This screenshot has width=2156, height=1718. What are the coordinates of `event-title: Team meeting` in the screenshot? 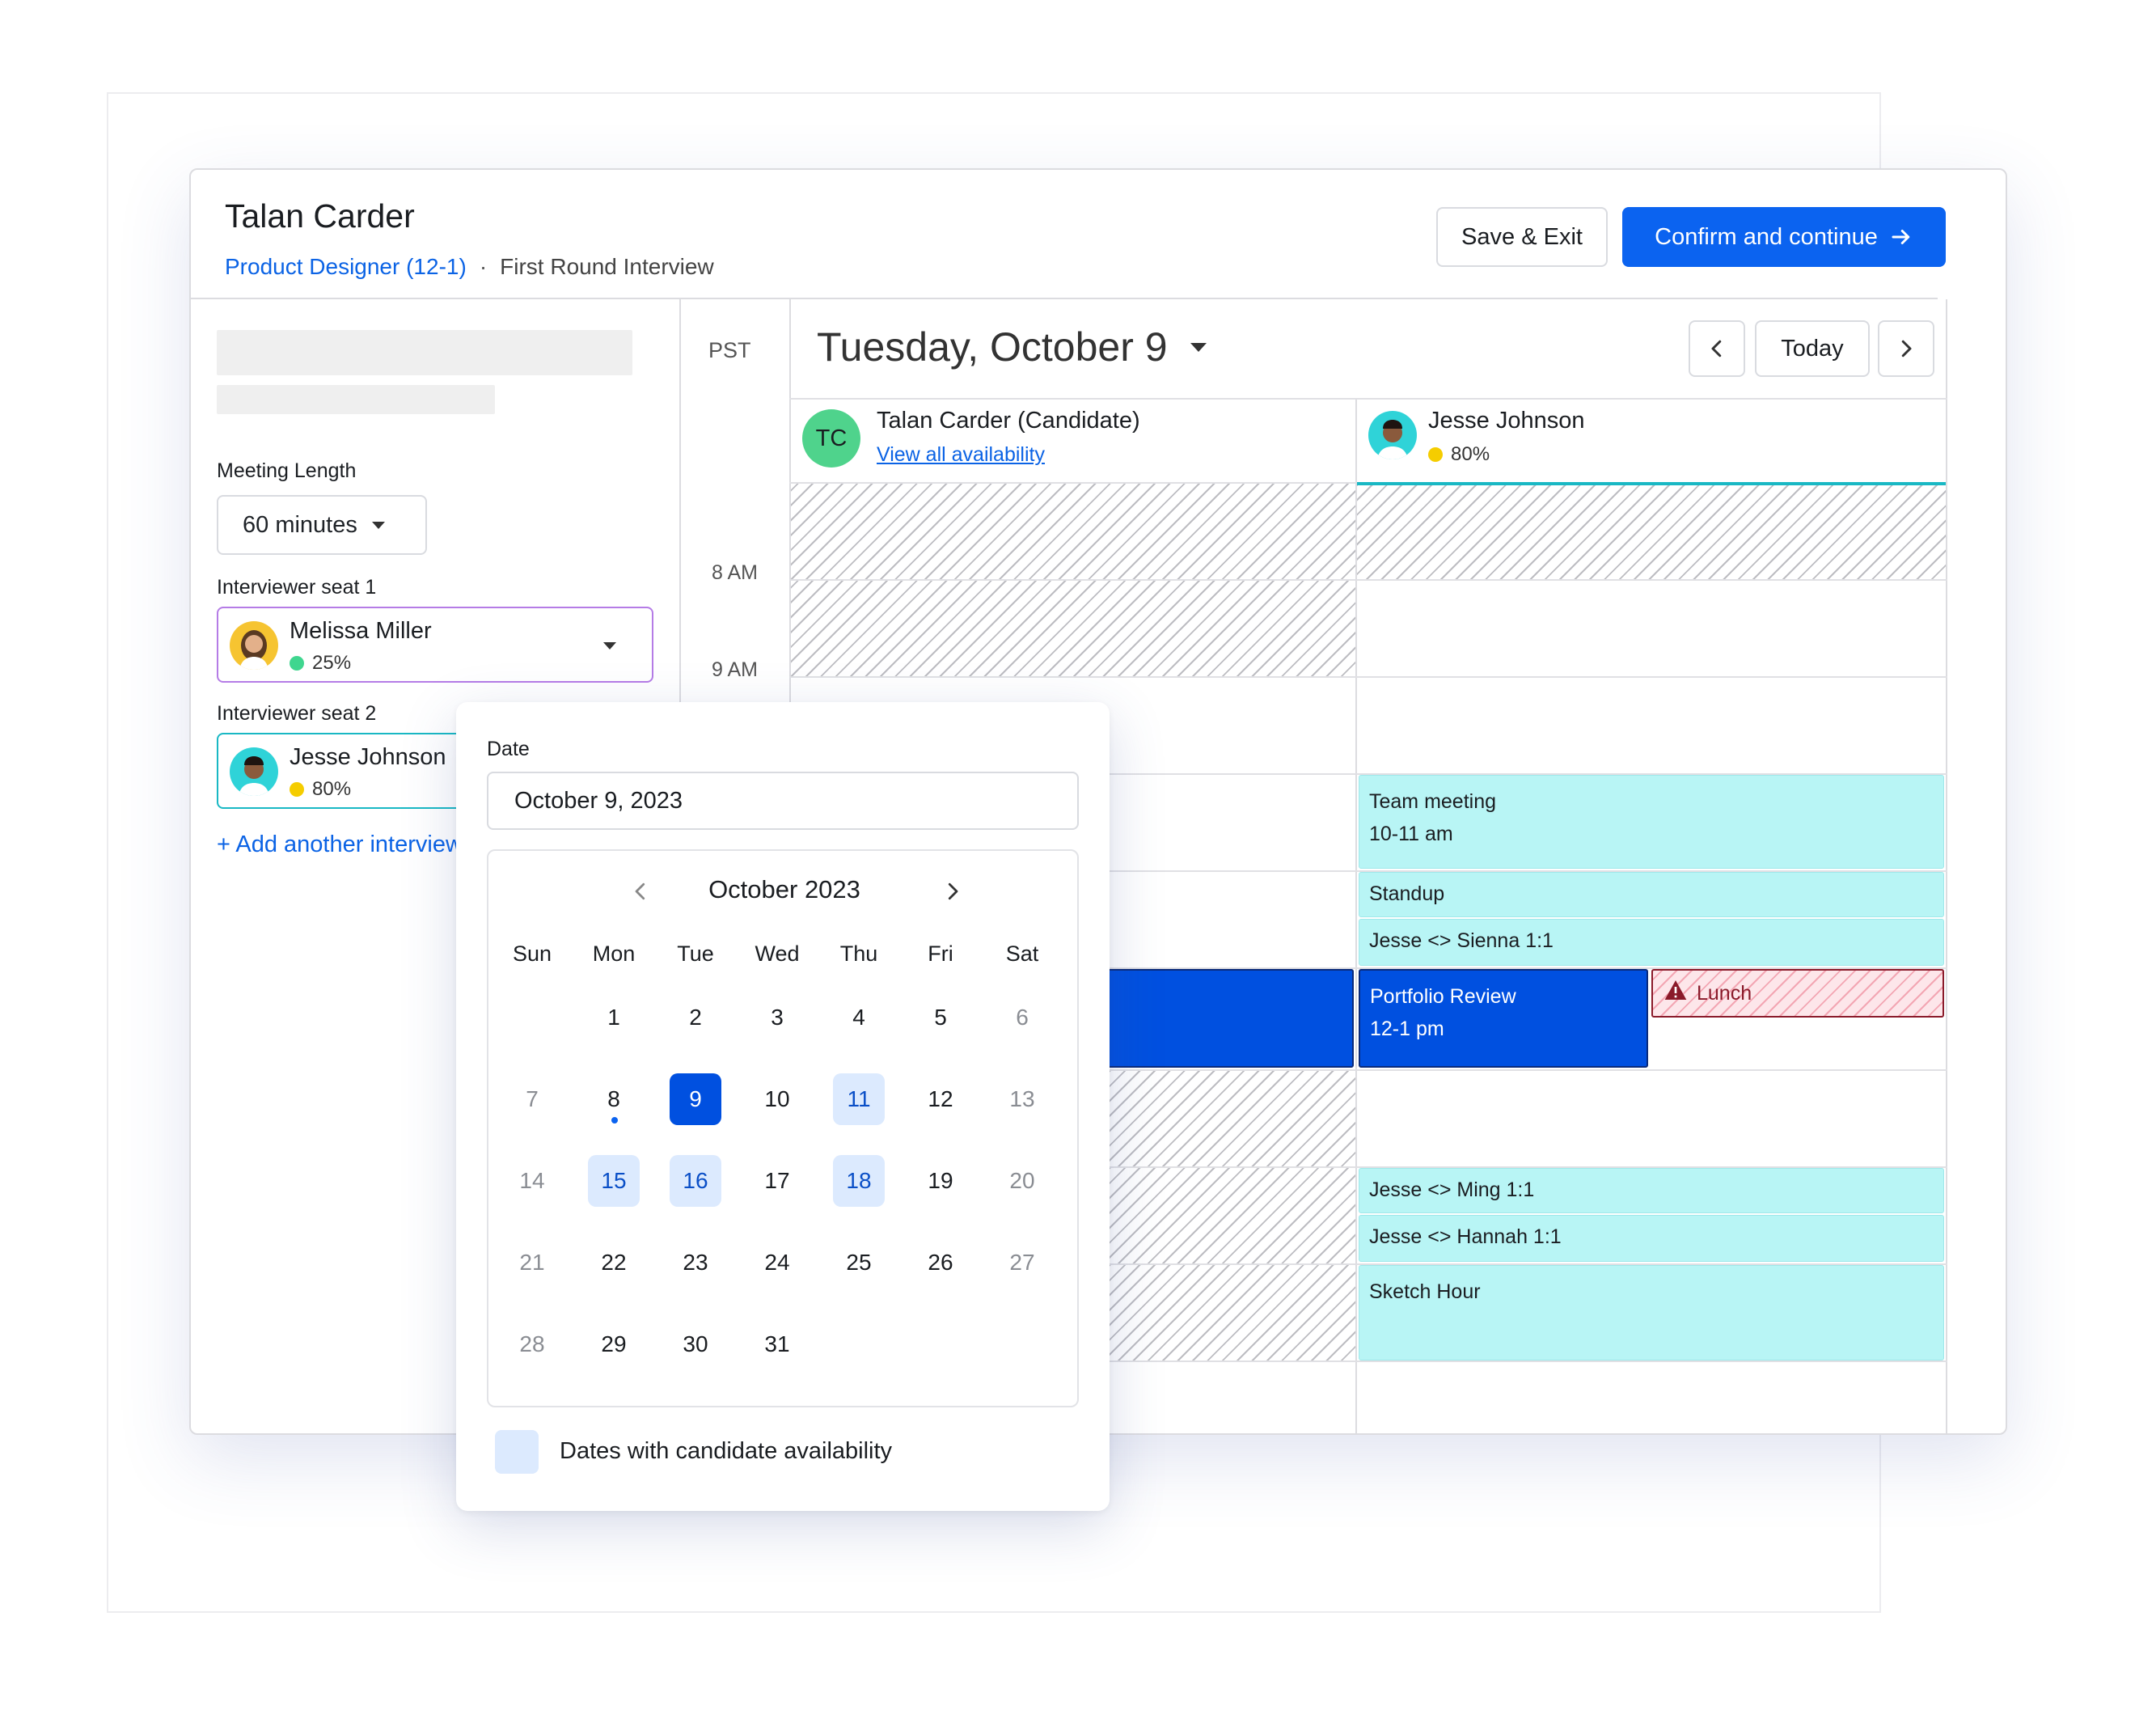 It's located at (1433, 801).